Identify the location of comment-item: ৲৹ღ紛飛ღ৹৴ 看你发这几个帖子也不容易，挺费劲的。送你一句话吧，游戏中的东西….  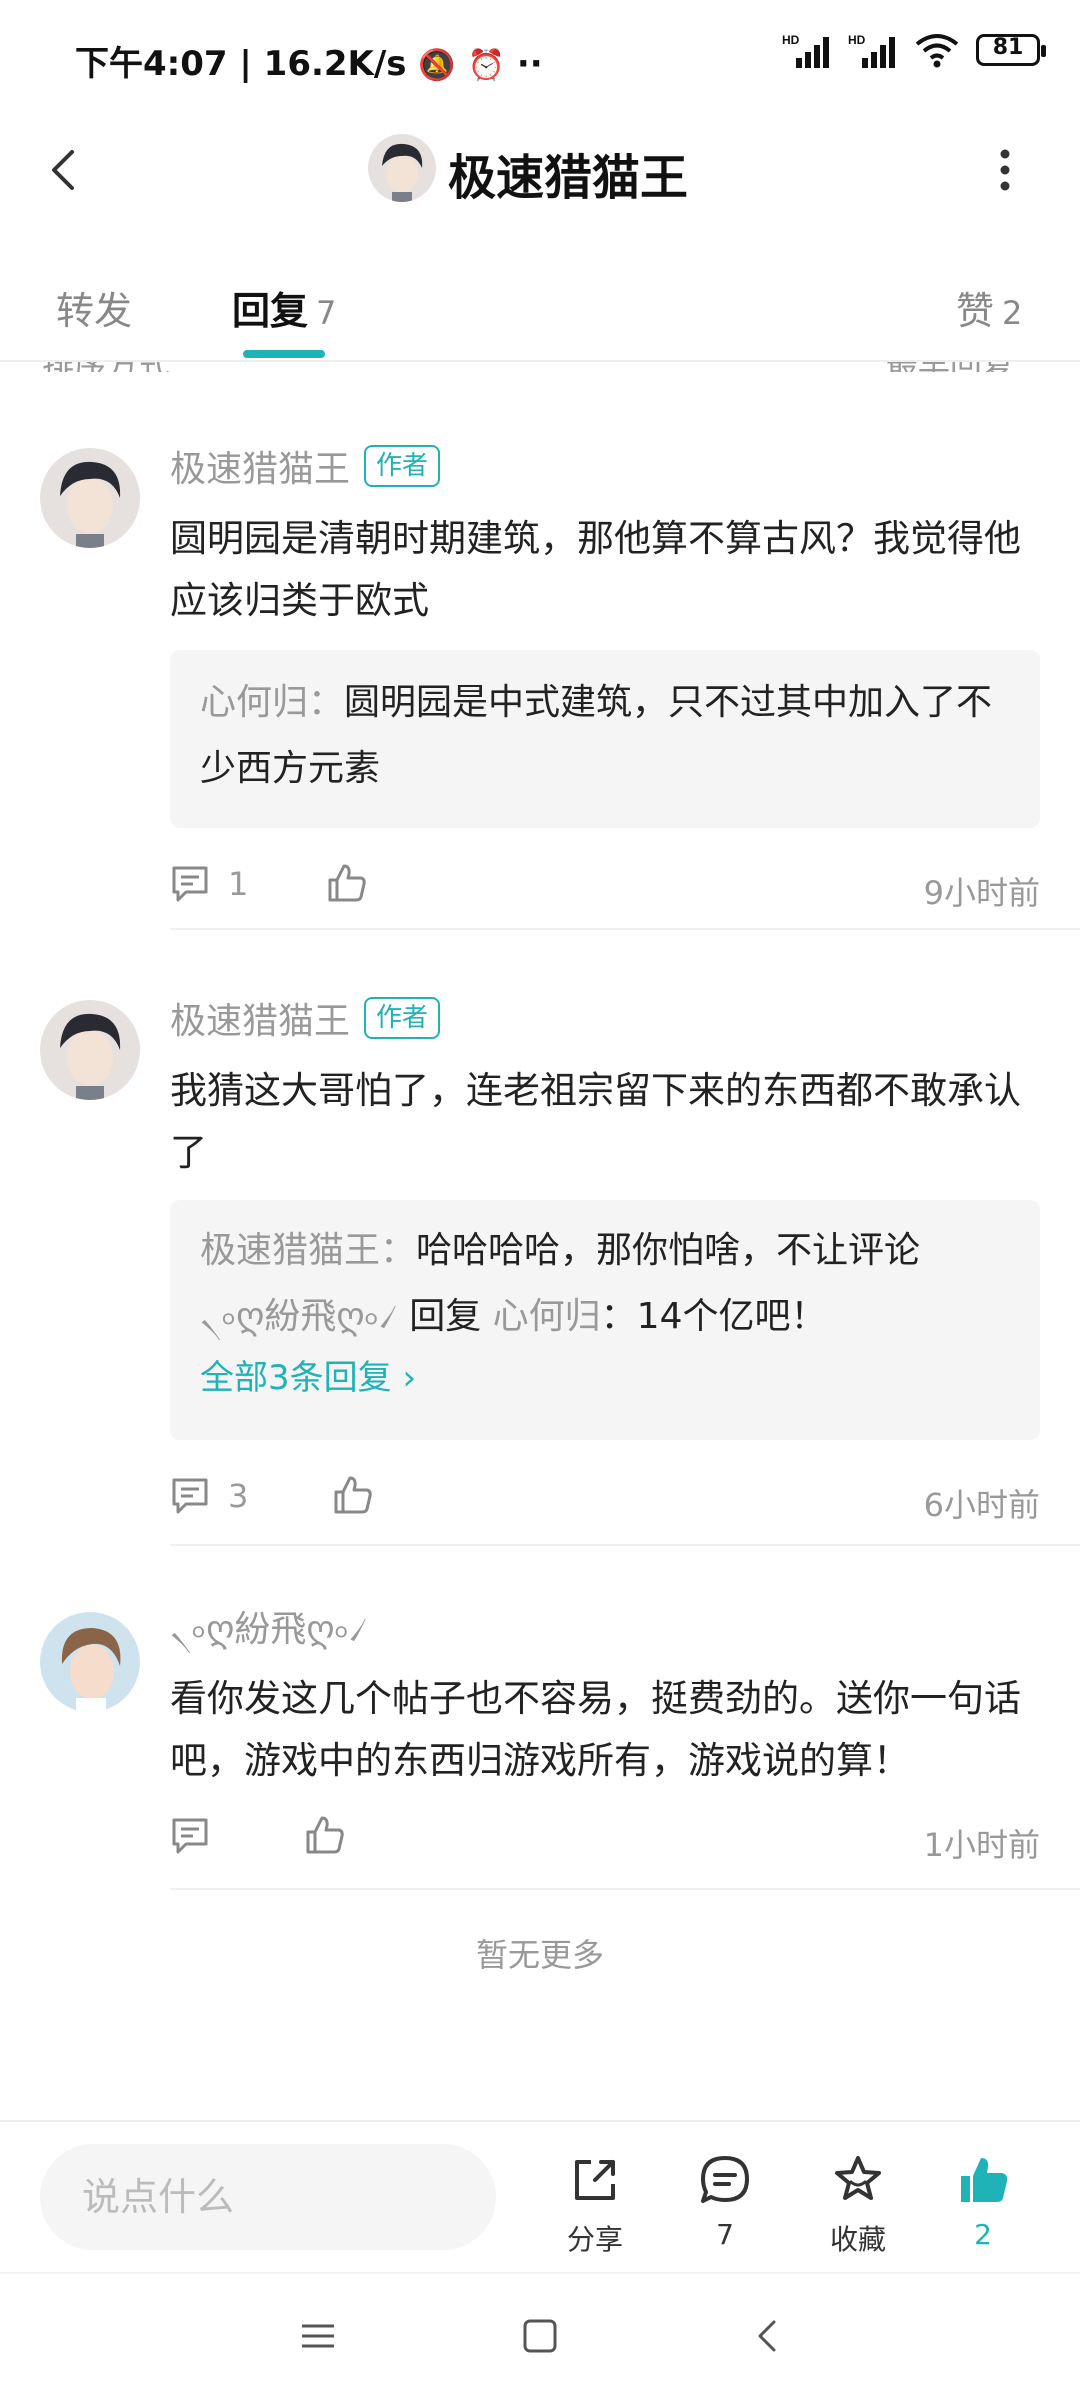
(540, 1745).